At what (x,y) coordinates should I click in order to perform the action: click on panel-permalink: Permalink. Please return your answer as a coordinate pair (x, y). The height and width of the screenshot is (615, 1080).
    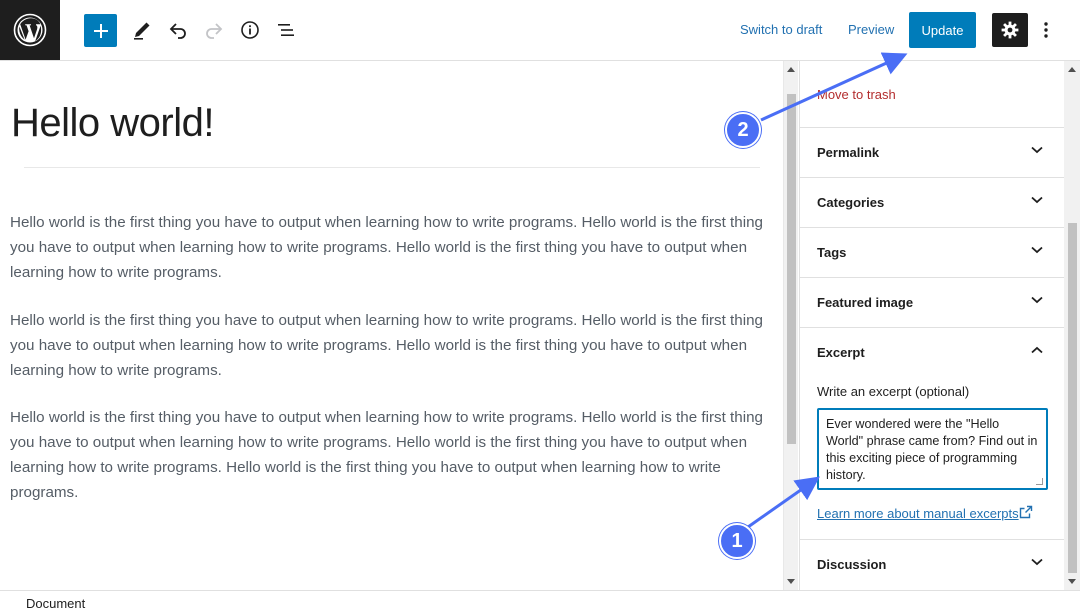
    Looking at the image, I should click on (932, 152).